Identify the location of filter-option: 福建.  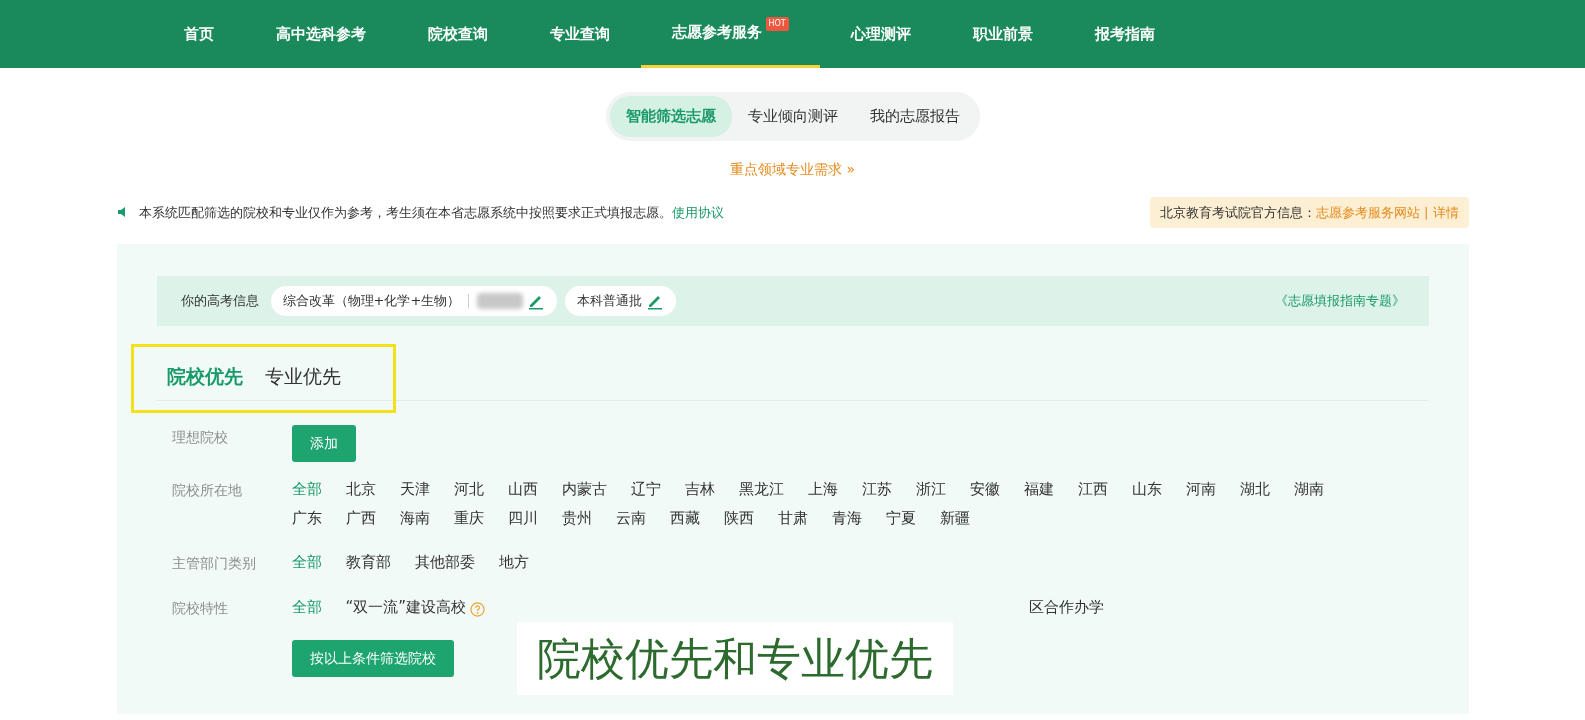
(1038, 489).